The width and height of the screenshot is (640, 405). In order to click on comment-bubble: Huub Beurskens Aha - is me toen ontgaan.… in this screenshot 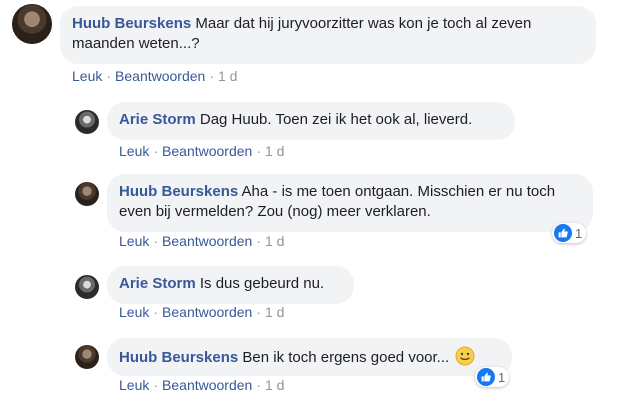, I will do `click(350, 203)`.